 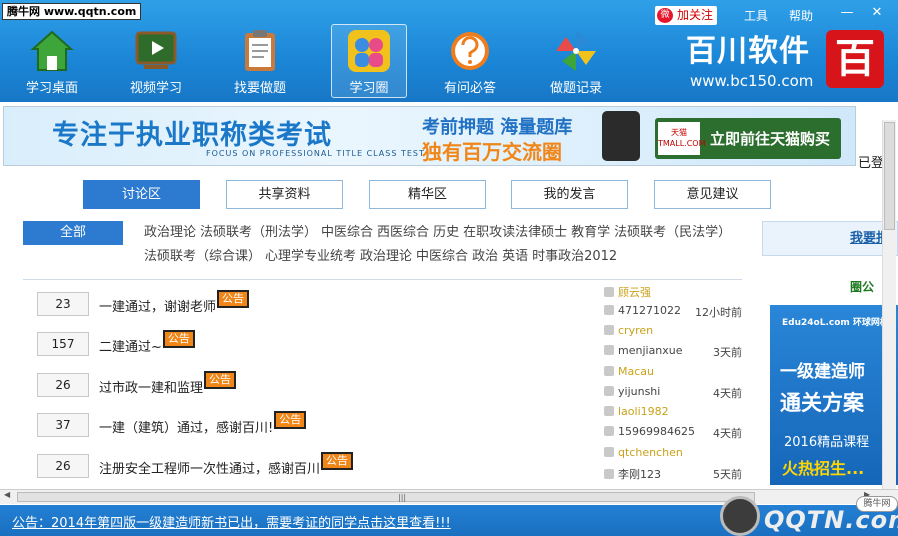 I want to click on nav-exercise-records: 做题记录, so click(x=576, y=61).